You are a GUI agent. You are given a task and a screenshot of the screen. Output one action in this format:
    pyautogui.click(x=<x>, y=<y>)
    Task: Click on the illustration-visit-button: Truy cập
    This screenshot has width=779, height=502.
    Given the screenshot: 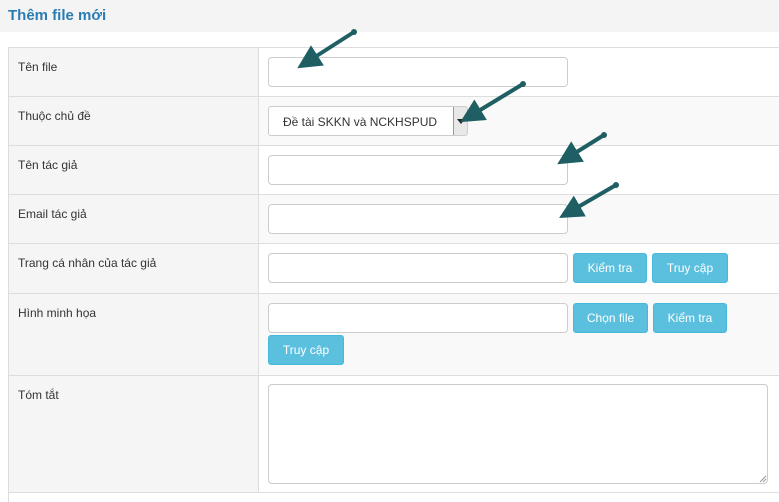 What is the action you would take?
    pyautogui.click(x=306, y=350)
    